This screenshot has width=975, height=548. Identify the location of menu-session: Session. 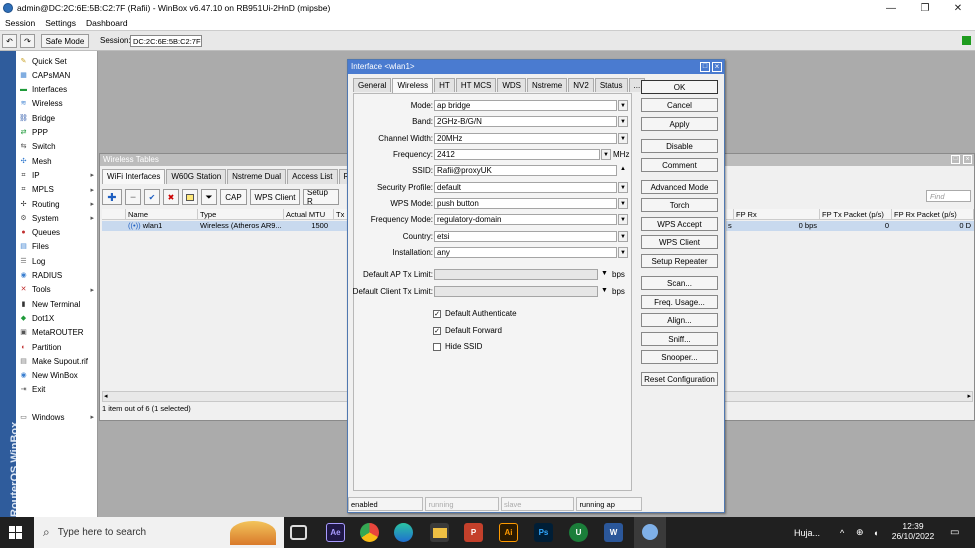
(20, 23).